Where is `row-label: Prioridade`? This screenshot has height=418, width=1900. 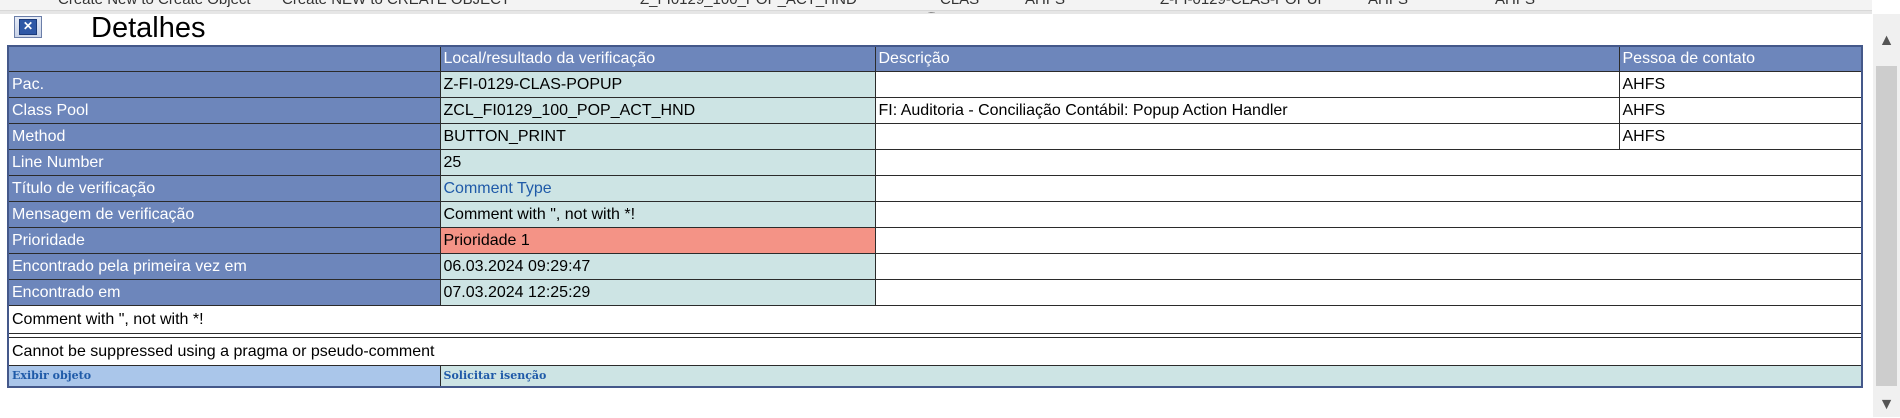 row-label: Prioridade is located at coordinates (224, 240).